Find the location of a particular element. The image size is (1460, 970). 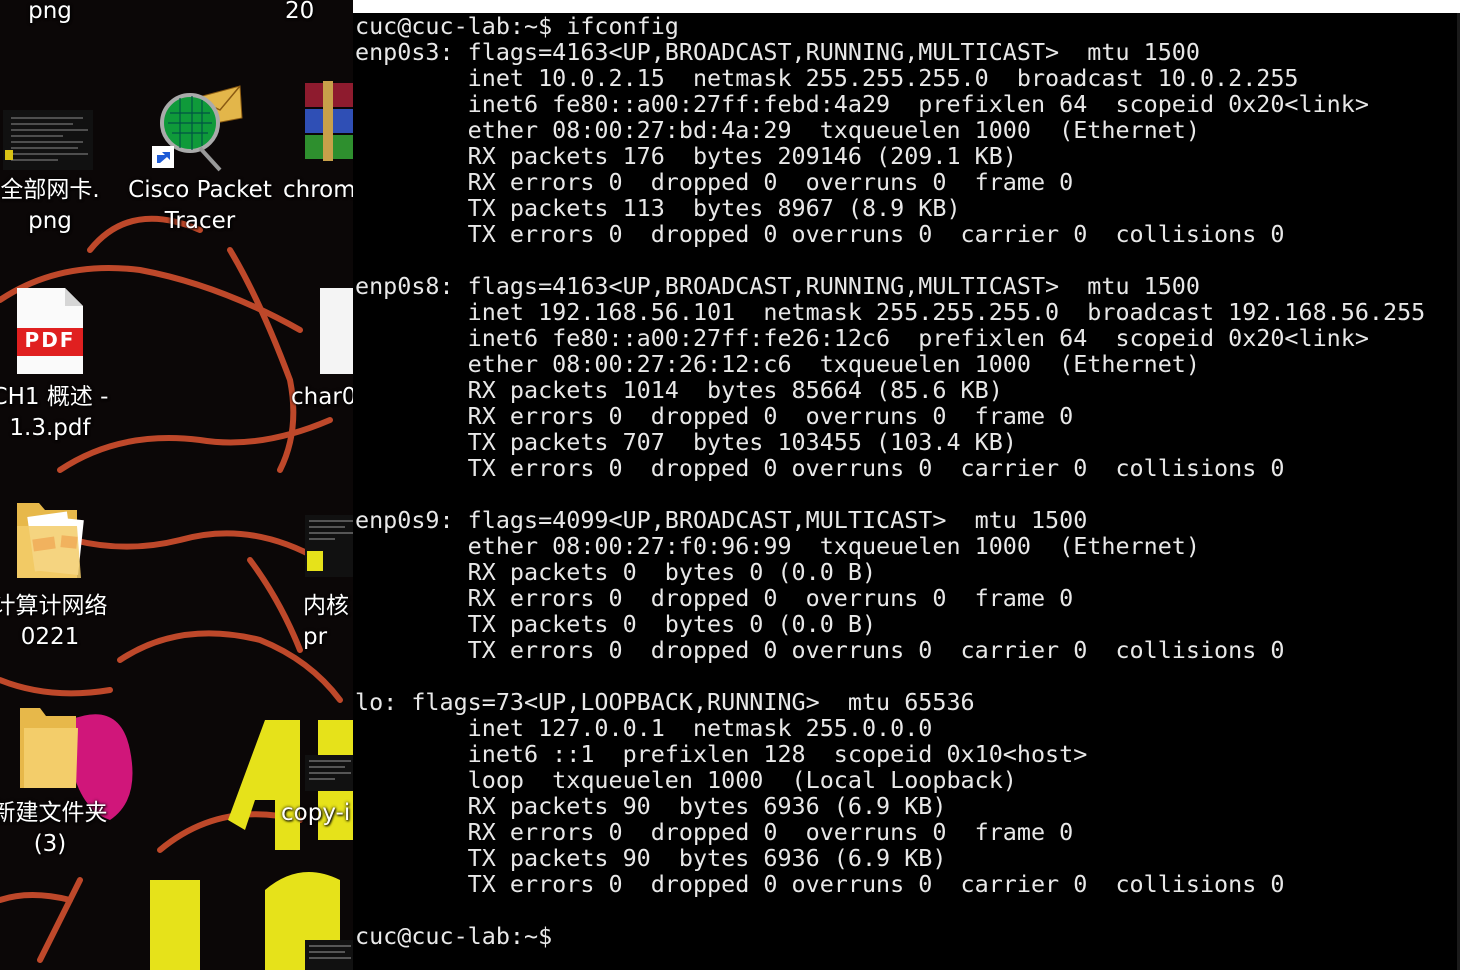

folder-icon is located at coordinates (49, 748).